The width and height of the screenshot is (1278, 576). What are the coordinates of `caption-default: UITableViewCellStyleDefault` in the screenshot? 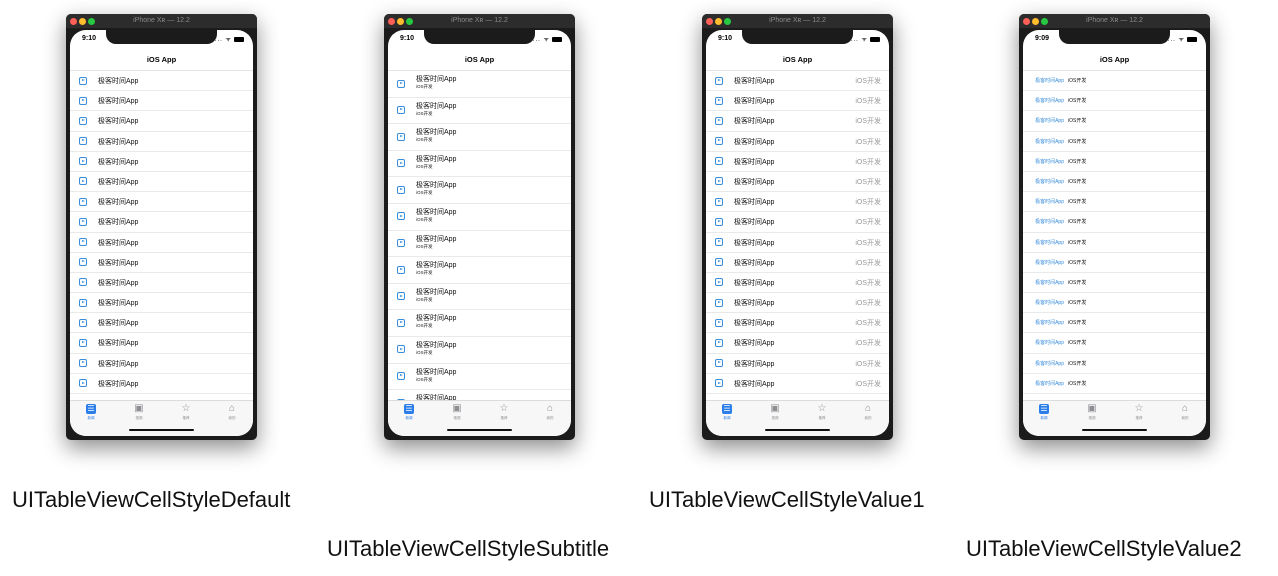 It's located at (151, 499).